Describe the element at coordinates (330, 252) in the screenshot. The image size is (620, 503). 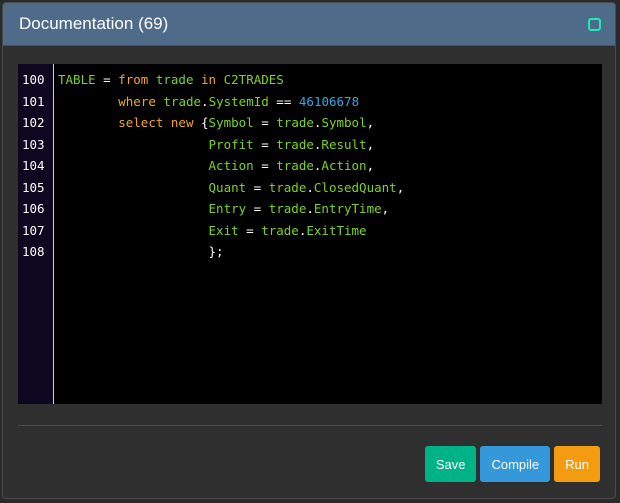
I see `code-line: };` at that location.